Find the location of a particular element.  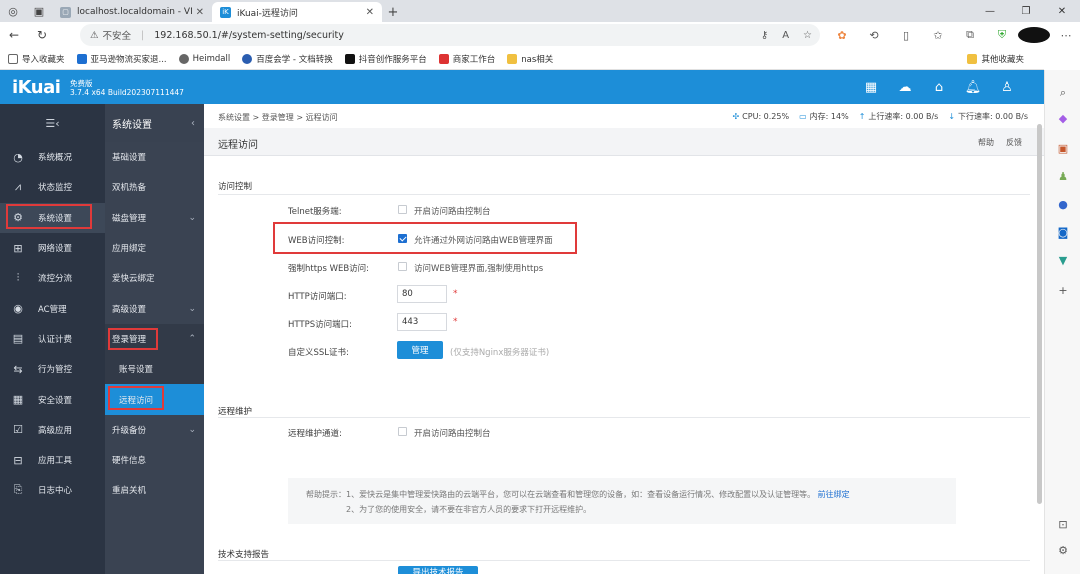

games-icon: ♟ is located at coordinates (1063, 177).